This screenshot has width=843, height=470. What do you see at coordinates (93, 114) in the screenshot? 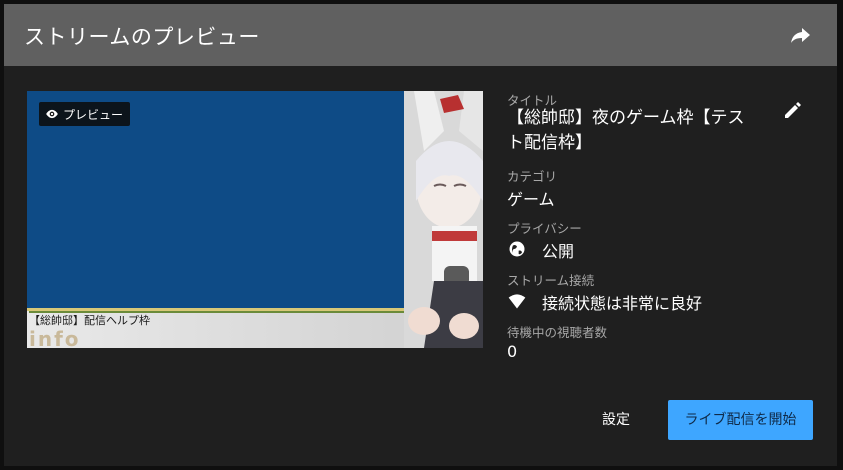
I see `preview-badge-label: プレビュー` at bounding box center [93, 114].